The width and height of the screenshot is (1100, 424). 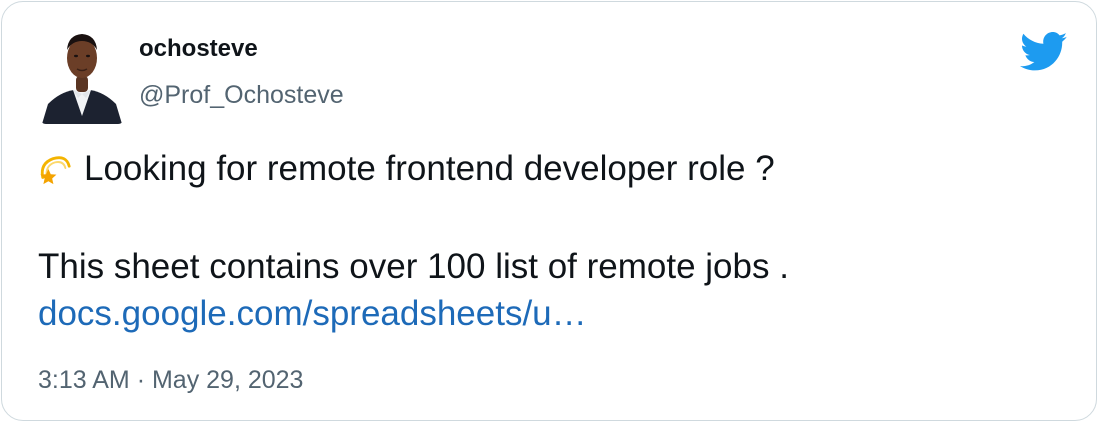 What do you see at coordinates (227, 380) in the screenshot?
I see `tweet-date: May 29, 2023` at bounding box center [227, 380].